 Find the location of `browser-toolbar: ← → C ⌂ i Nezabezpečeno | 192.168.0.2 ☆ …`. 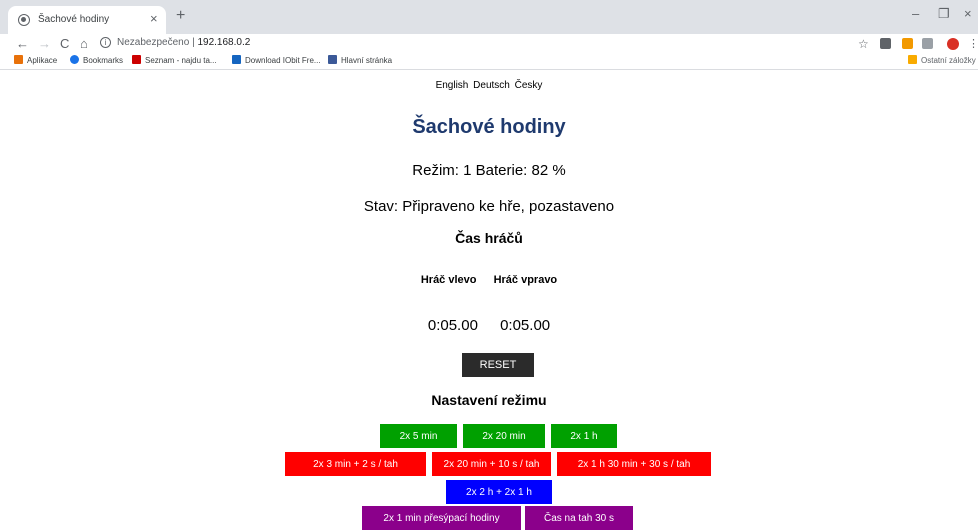

browser-toolbar: ← → C ⌂ i Nezabezpečeno | 192.168.0.2 ☆ … is located at coordinates (489, 44).